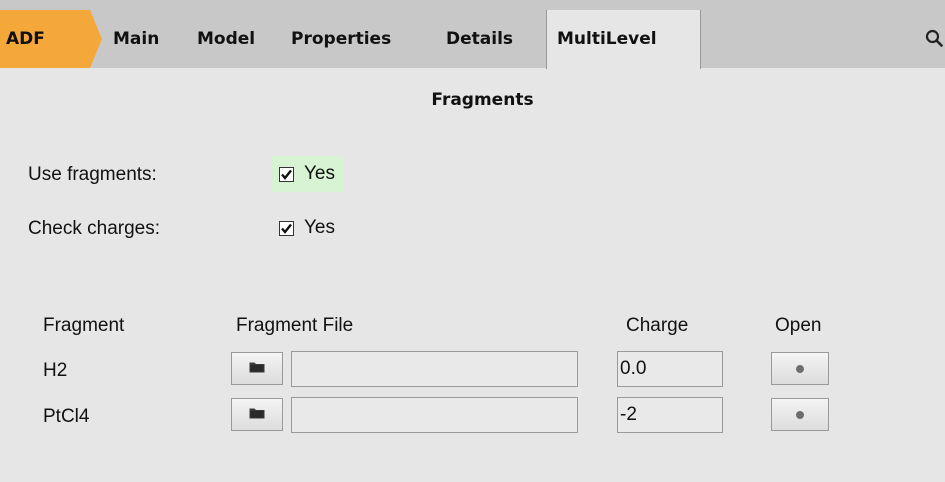 Image resolution: width=945 pixels, height=482 pixels. I want to click on use-fragments-label: Use fragments:, so click(92, 174).